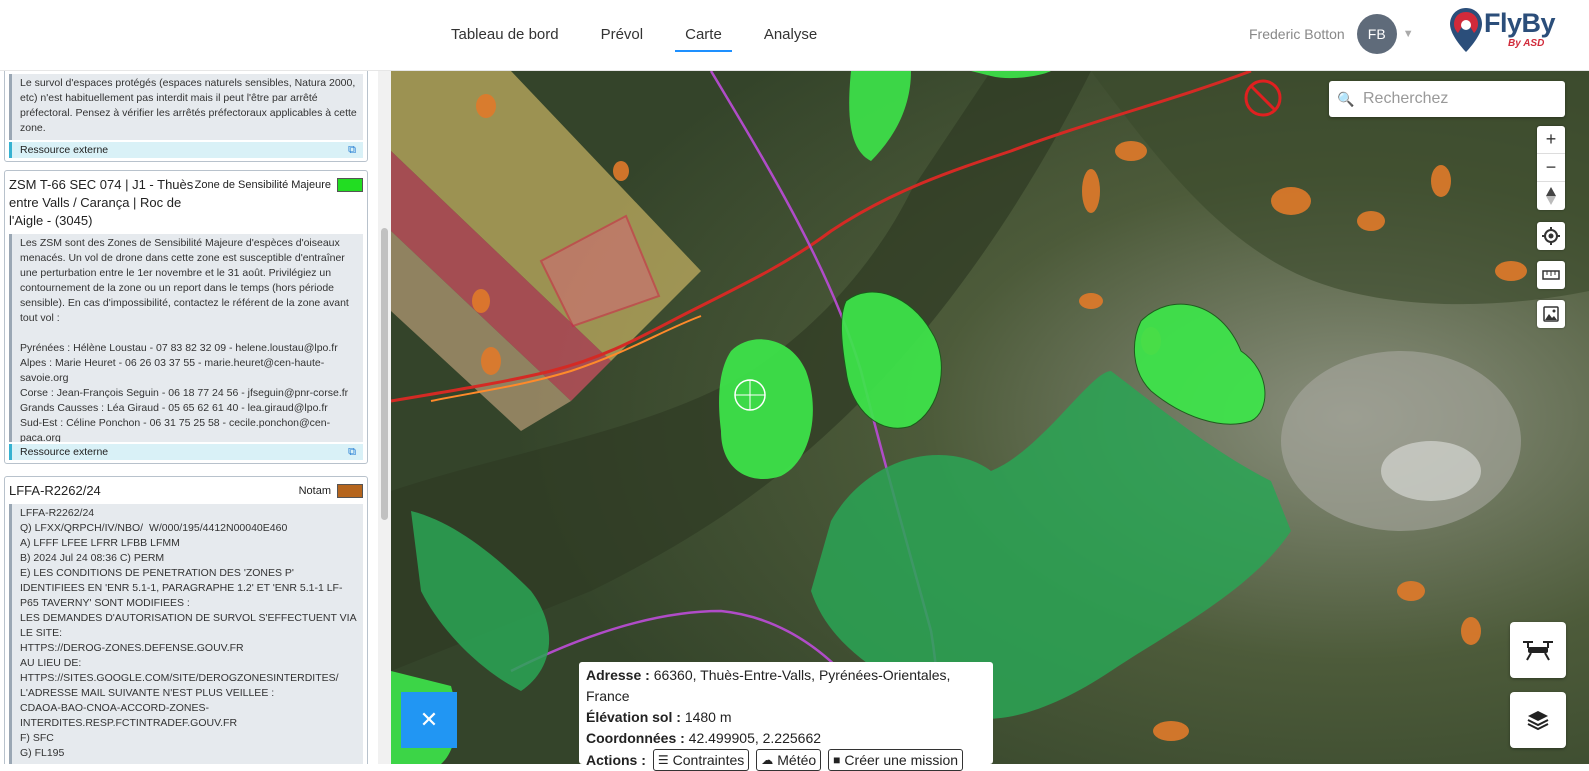 The image size is (1589, 771). Describe the element at coordinates (750, 395) in the screenshot. I see `selected-point-marker` at that location.